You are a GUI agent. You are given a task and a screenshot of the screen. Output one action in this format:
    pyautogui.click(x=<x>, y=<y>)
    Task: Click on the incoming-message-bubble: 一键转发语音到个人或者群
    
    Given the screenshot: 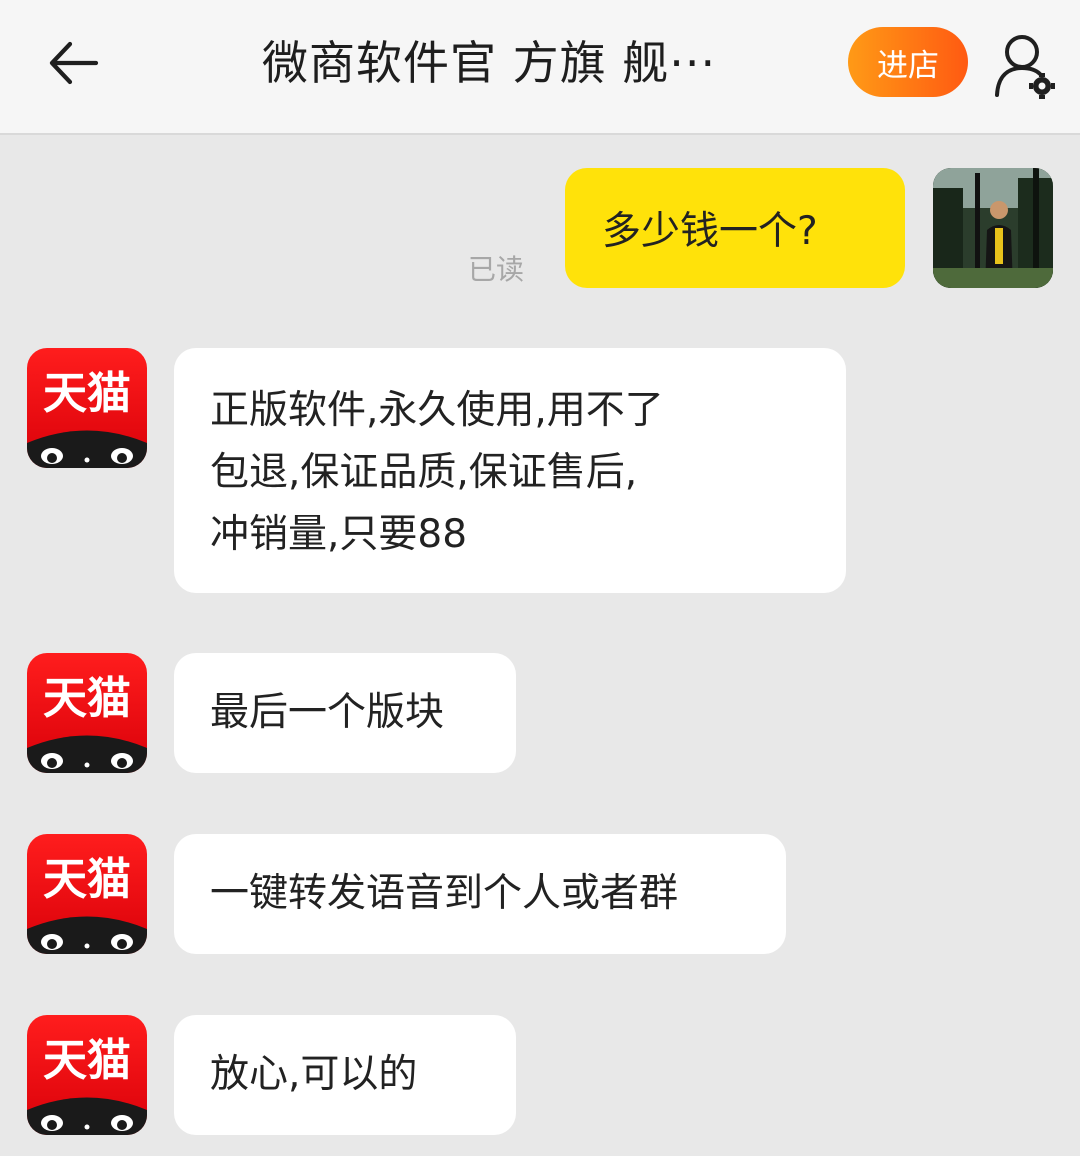 What is the action you would take?
    pyautogui.click(x=480, y=894)
    